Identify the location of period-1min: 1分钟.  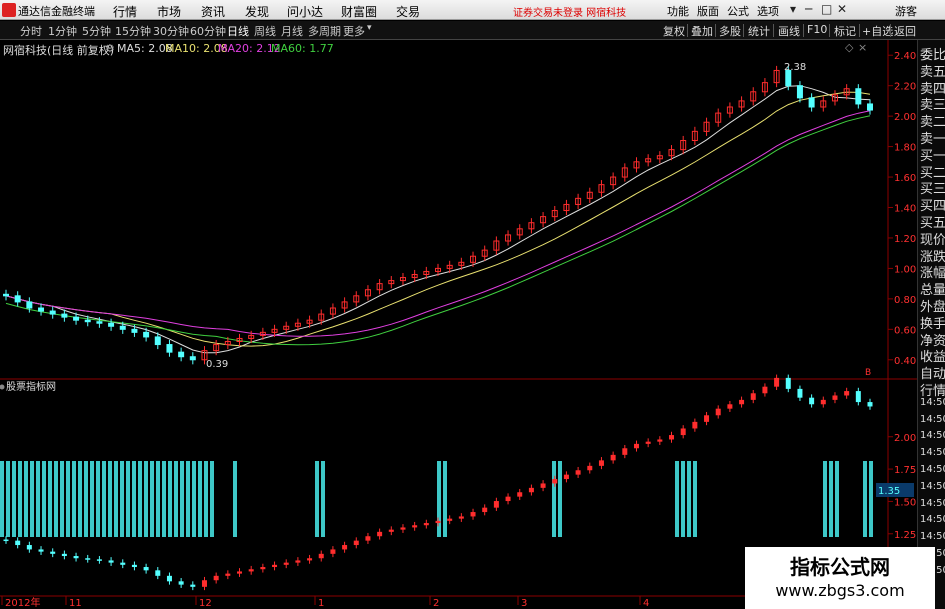
(62, 31).